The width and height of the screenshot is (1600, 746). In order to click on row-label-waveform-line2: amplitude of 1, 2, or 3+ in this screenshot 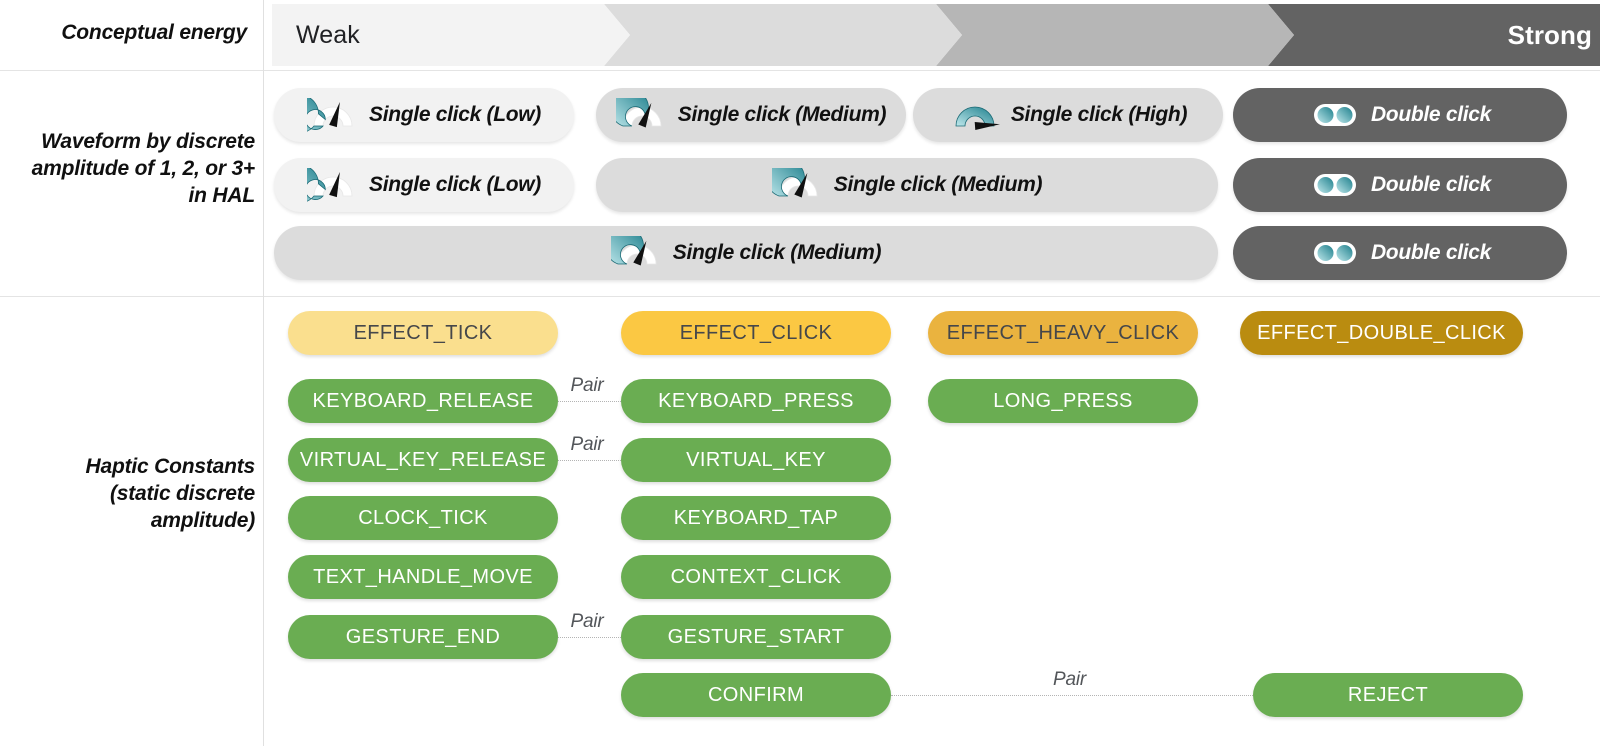, I will do `click(143, 168)`.